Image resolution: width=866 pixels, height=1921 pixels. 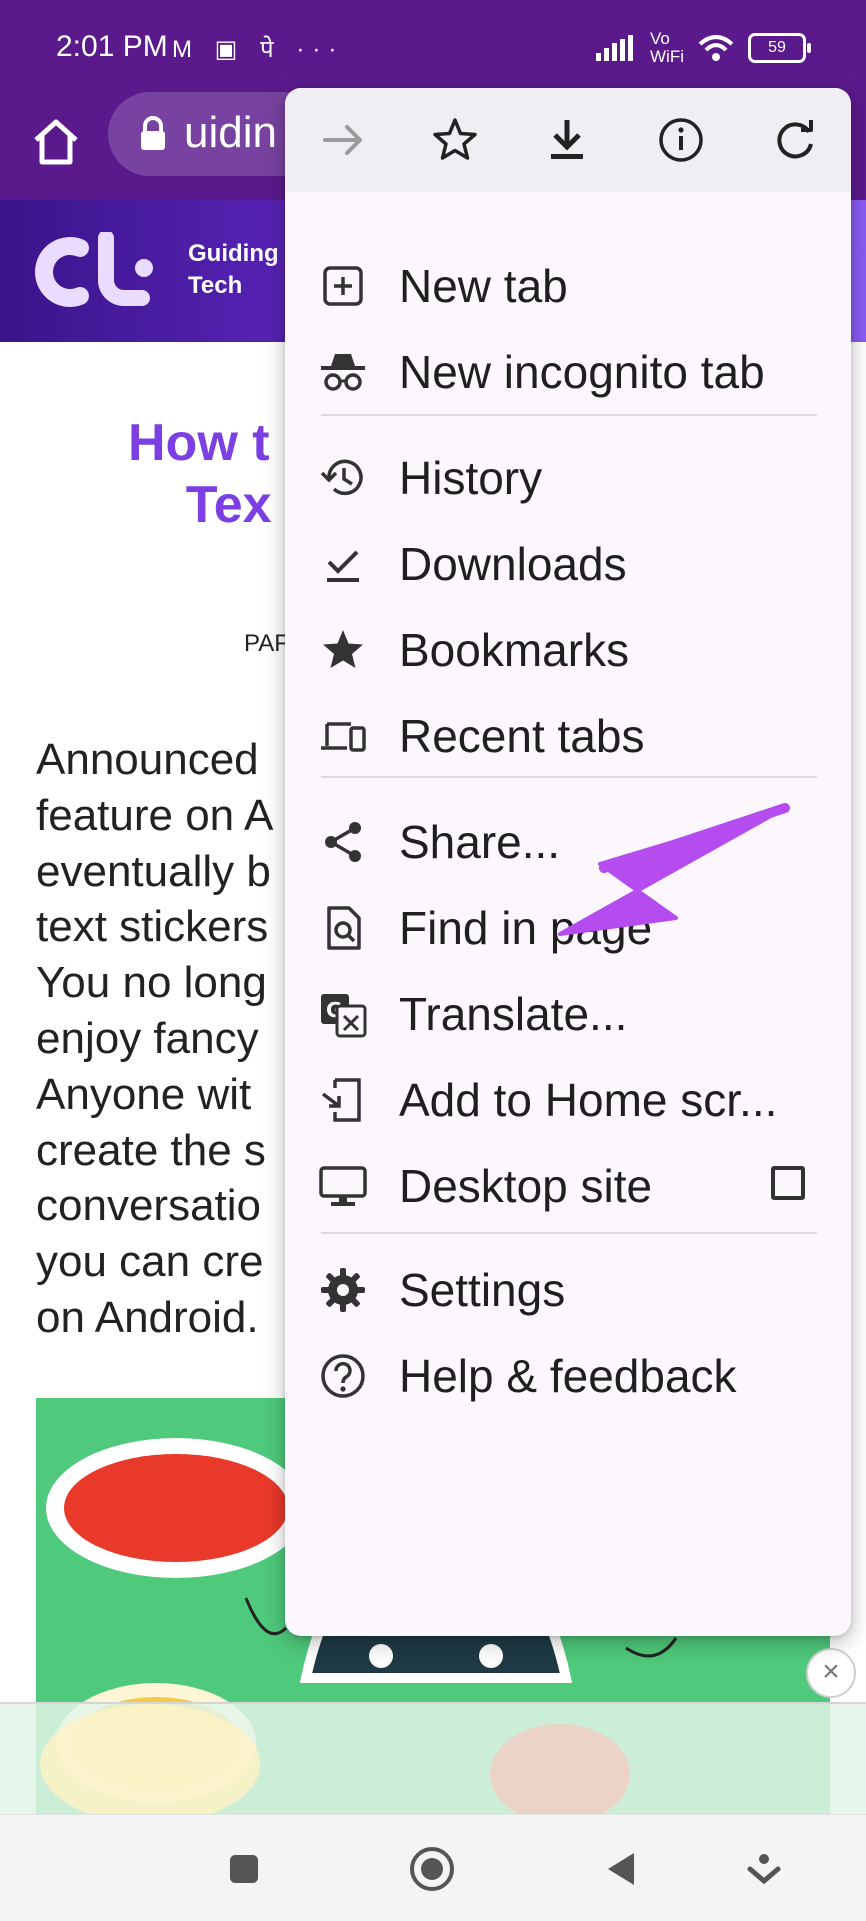 I want to click on menu-item-label: Recent tabs, so click(x=522, y=736).